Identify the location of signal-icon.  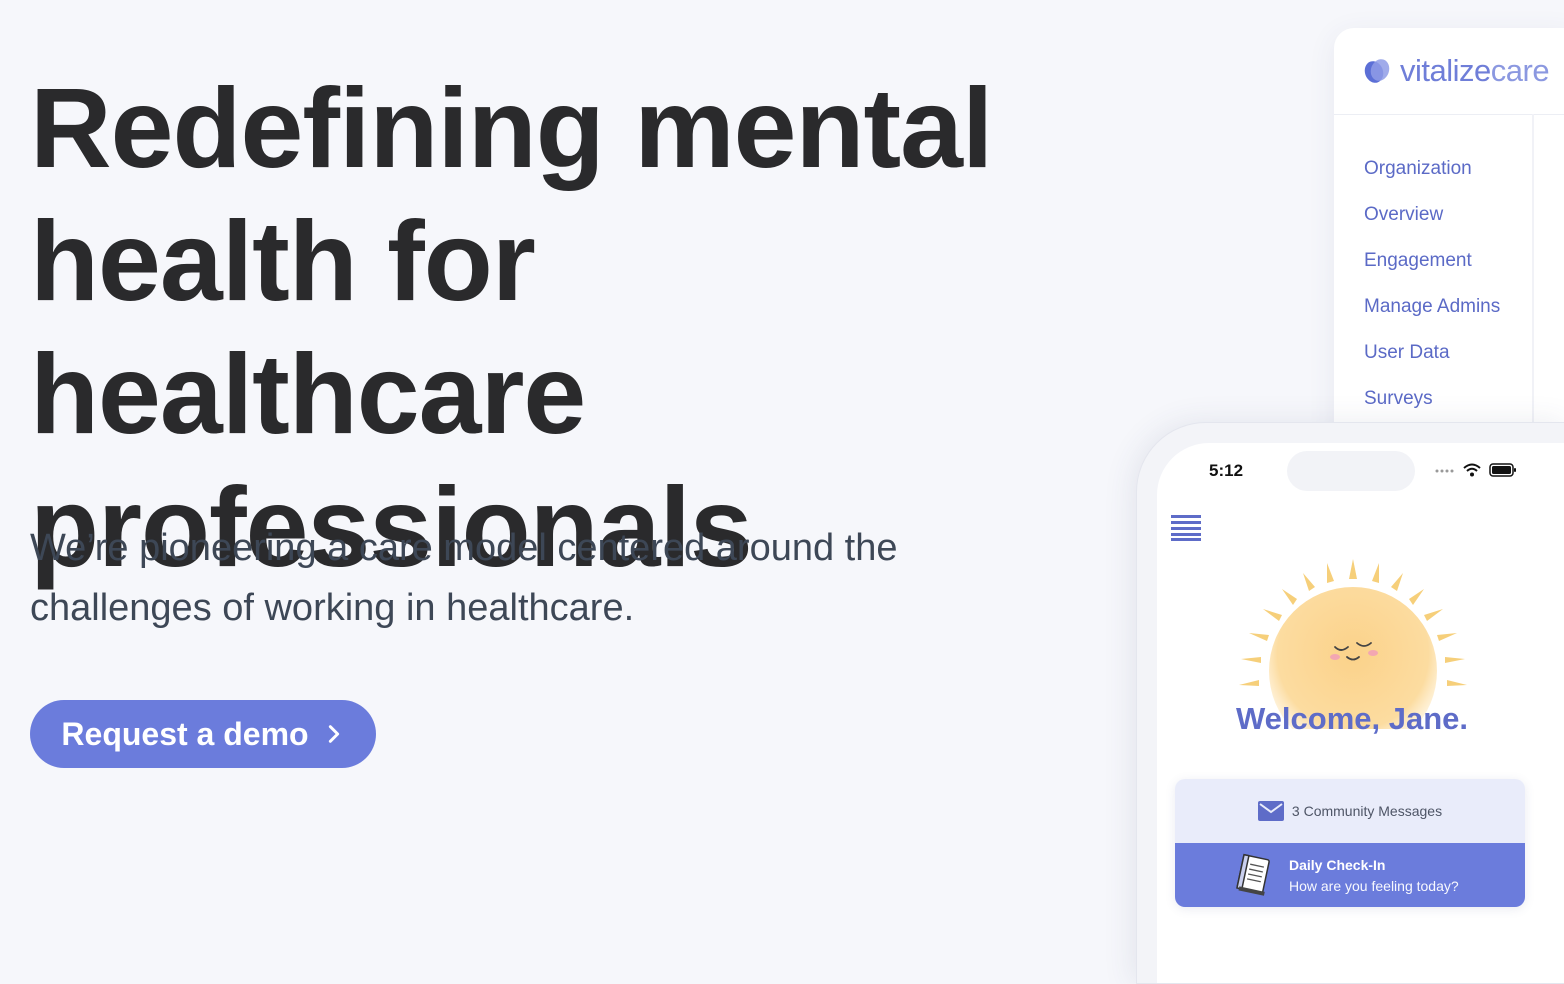
(1444, 471).